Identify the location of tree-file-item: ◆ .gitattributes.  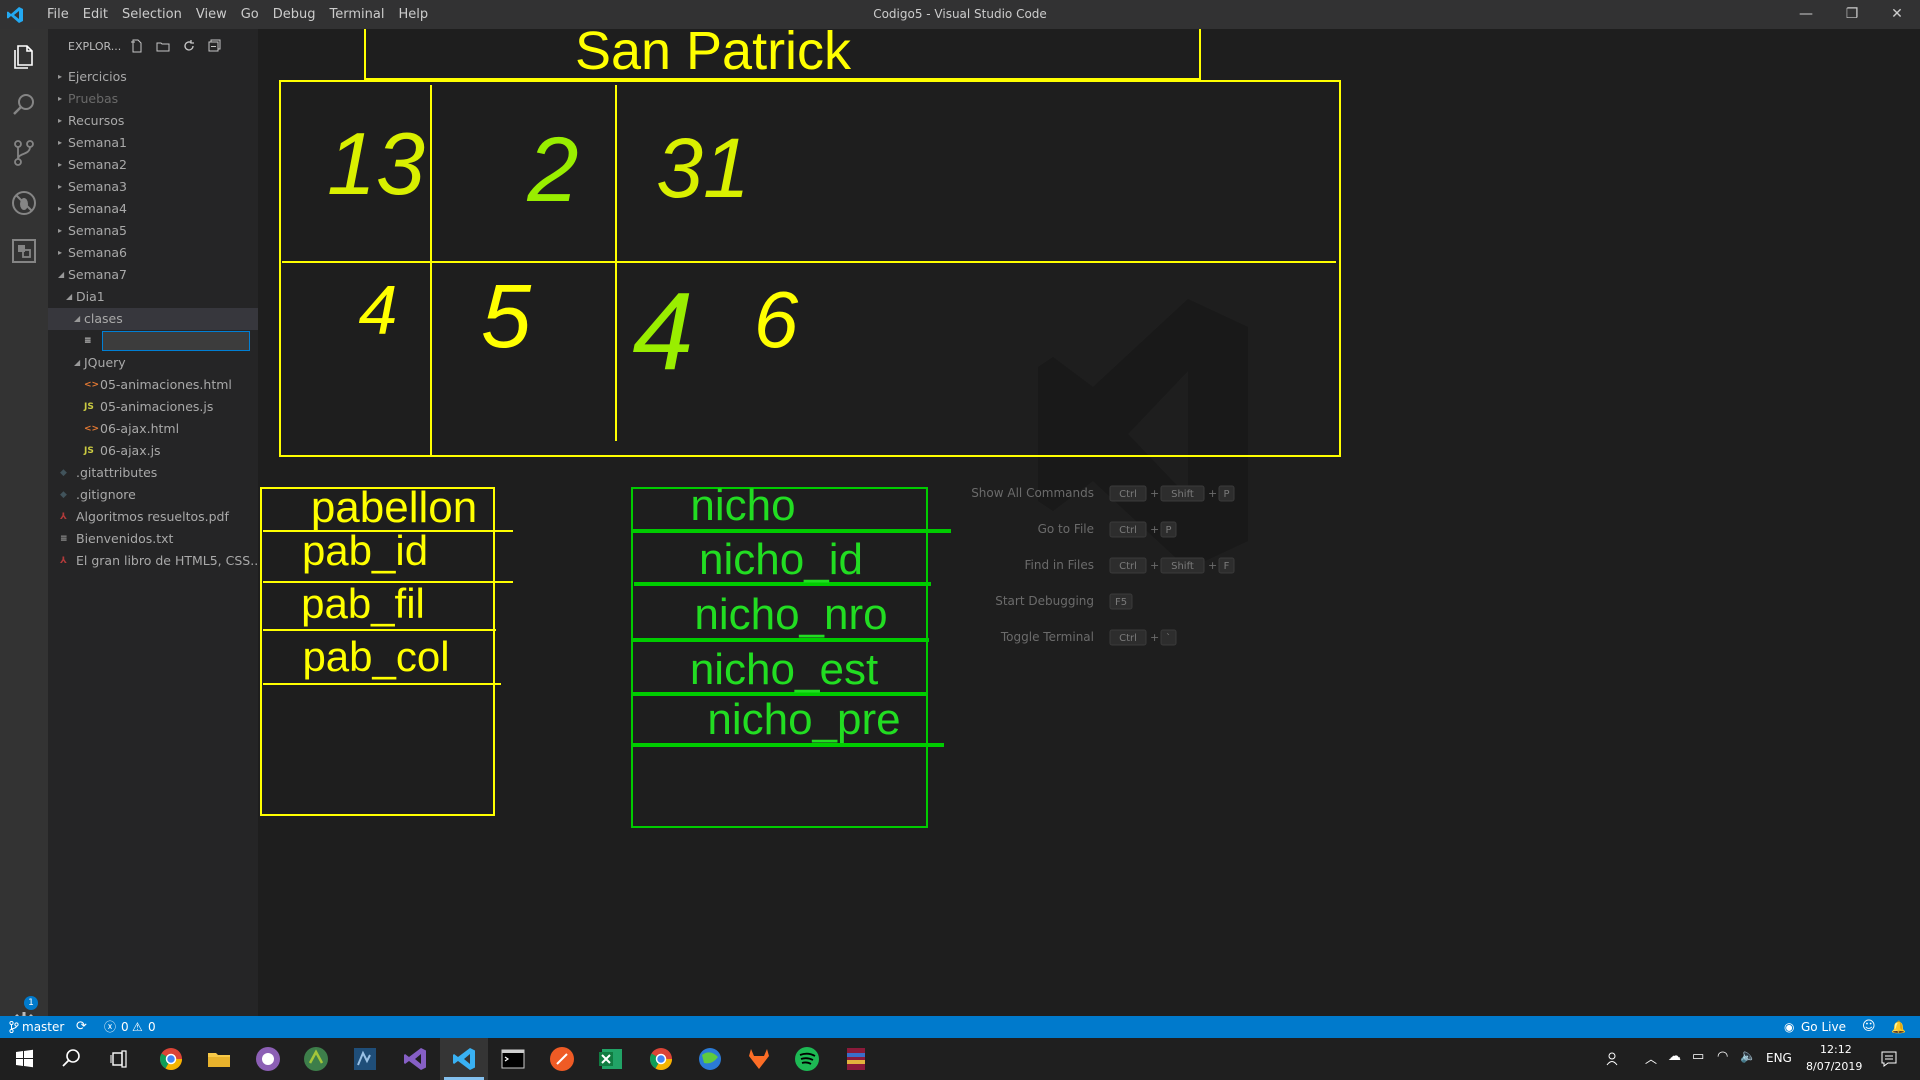
(153, 473).